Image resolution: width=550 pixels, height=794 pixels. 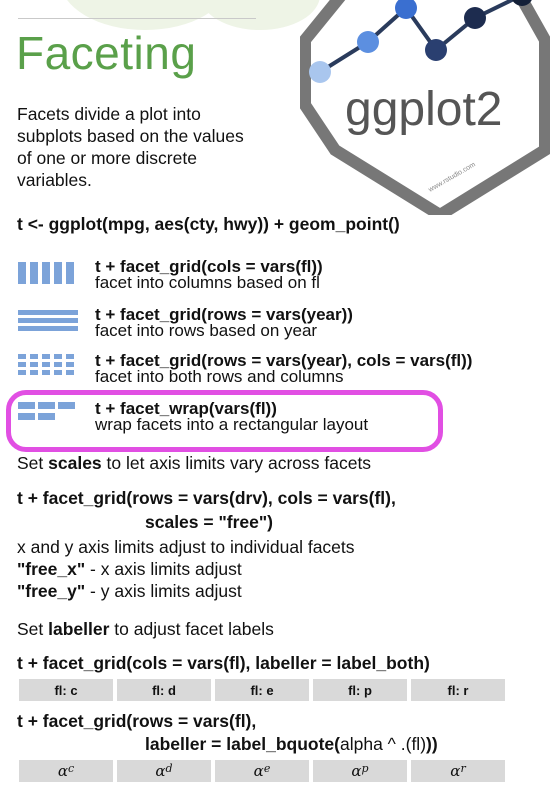 What do you see at coordinates (75, 463) in the screenshot?
I see `scales-keyword: scales` at bounding box center [75, 463].